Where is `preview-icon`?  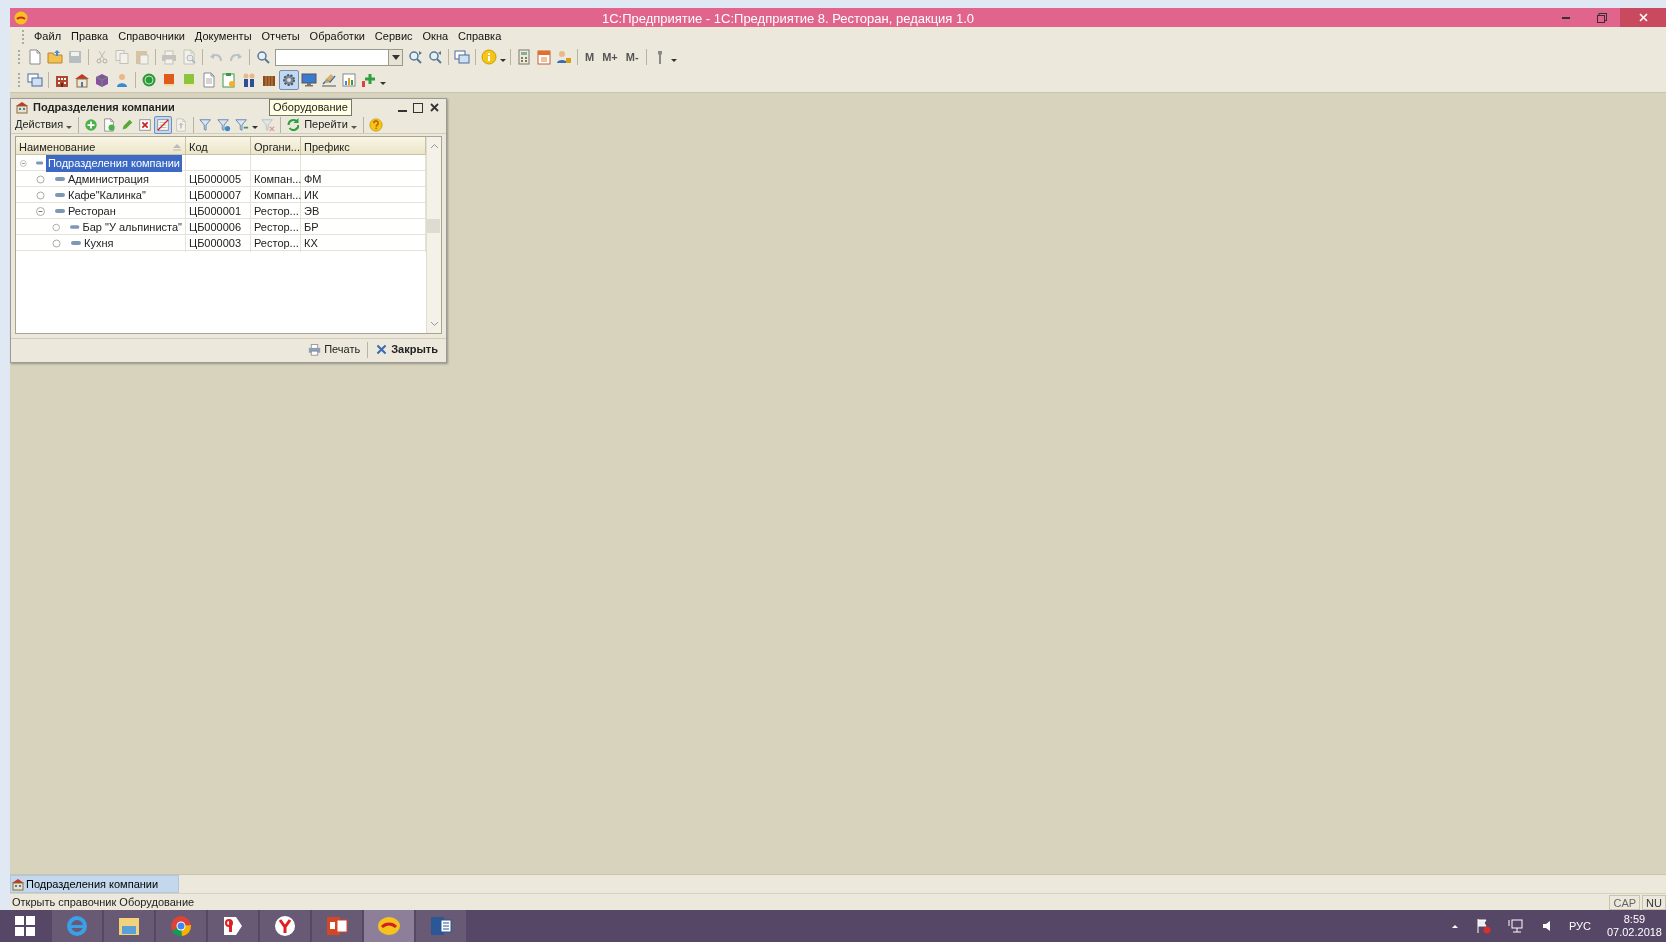 preview-icon is located at coordinates (189, 57).